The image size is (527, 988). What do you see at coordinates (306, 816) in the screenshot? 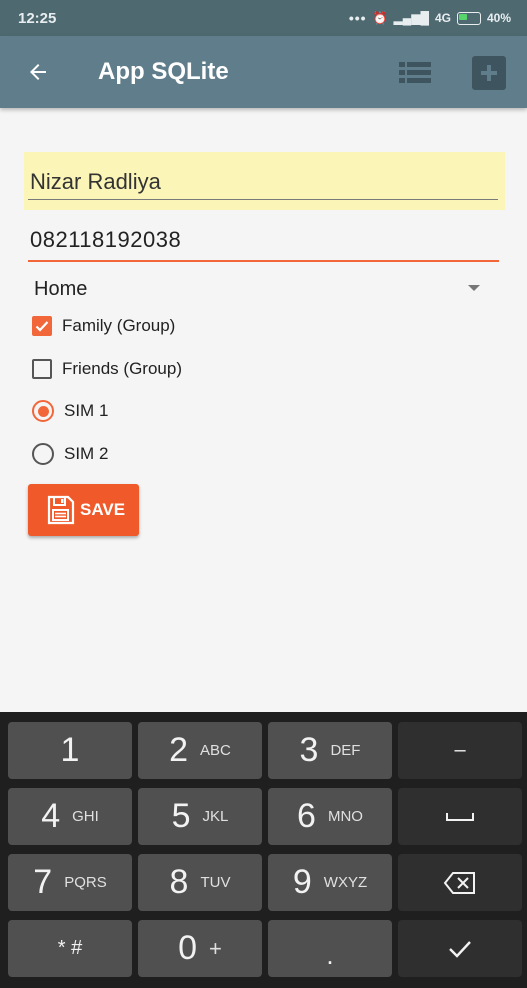
I see `key-digit: 6` at bounding box center [306, 816].